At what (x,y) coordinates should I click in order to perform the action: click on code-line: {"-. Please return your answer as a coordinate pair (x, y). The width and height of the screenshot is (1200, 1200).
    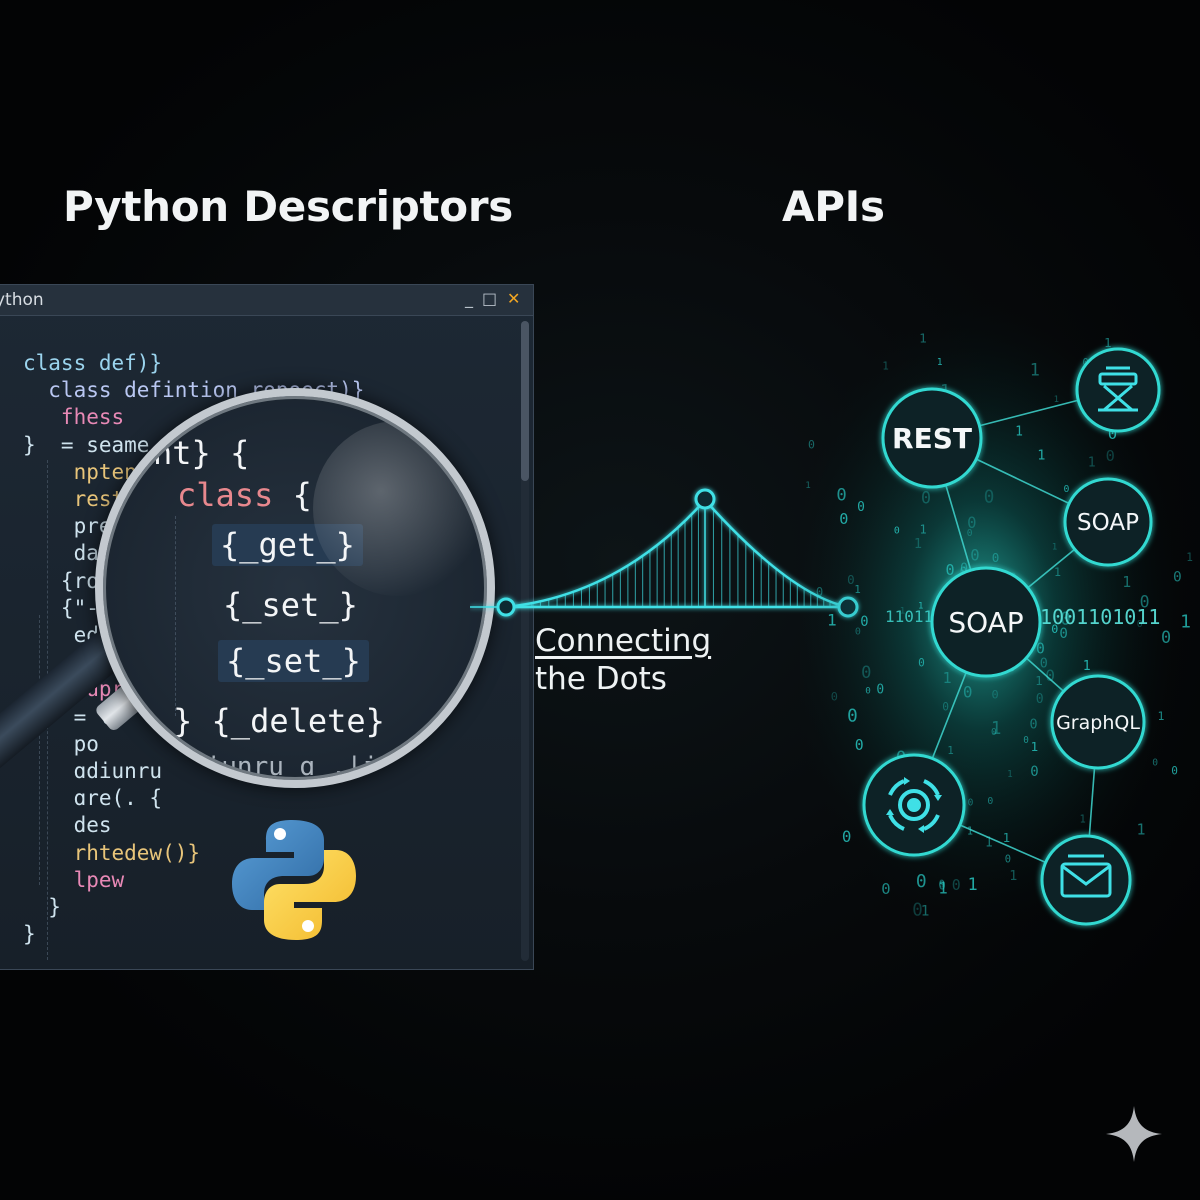
    Looking at the image, I should click on (61, 607).